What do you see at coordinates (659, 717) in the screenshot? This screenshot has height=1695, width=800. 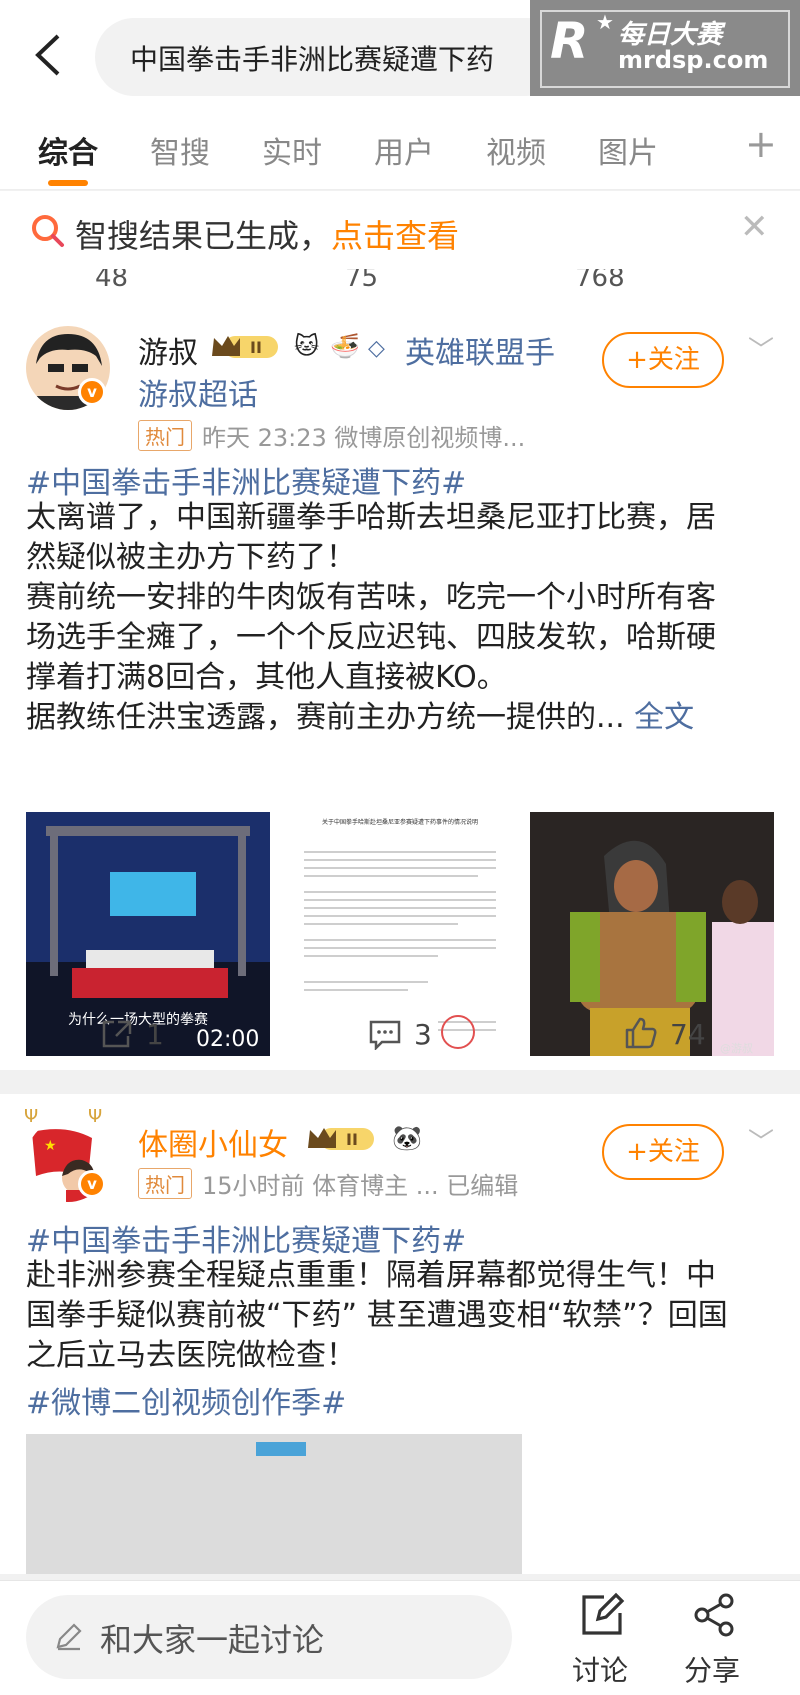 I see `full-text-link: 全文` at bounding box center [659, 717].